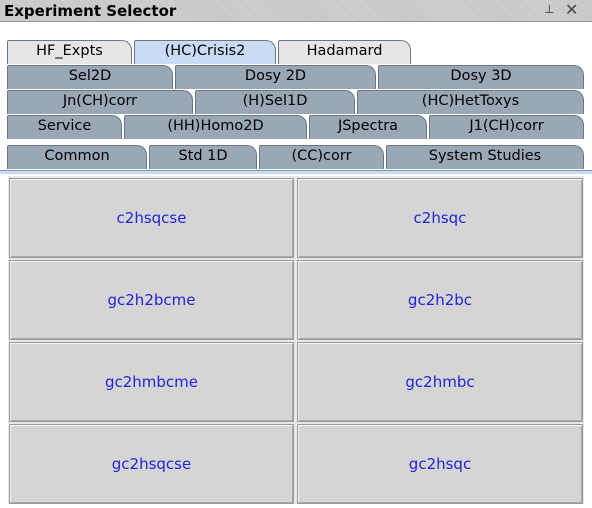 The image size is (592, 508). I want to click on tab-hc-crisis2: (HC)Crisis2, so click(205, 52).